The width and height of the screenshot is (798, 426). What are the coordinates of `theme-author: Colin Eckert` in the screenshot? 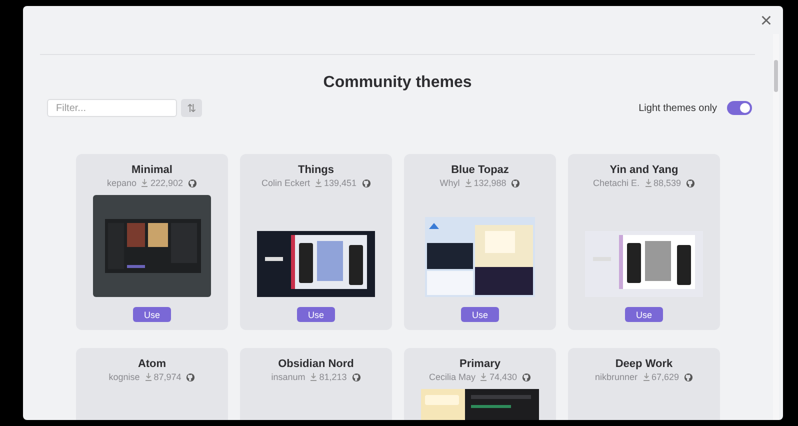 It's located at (285, 183).